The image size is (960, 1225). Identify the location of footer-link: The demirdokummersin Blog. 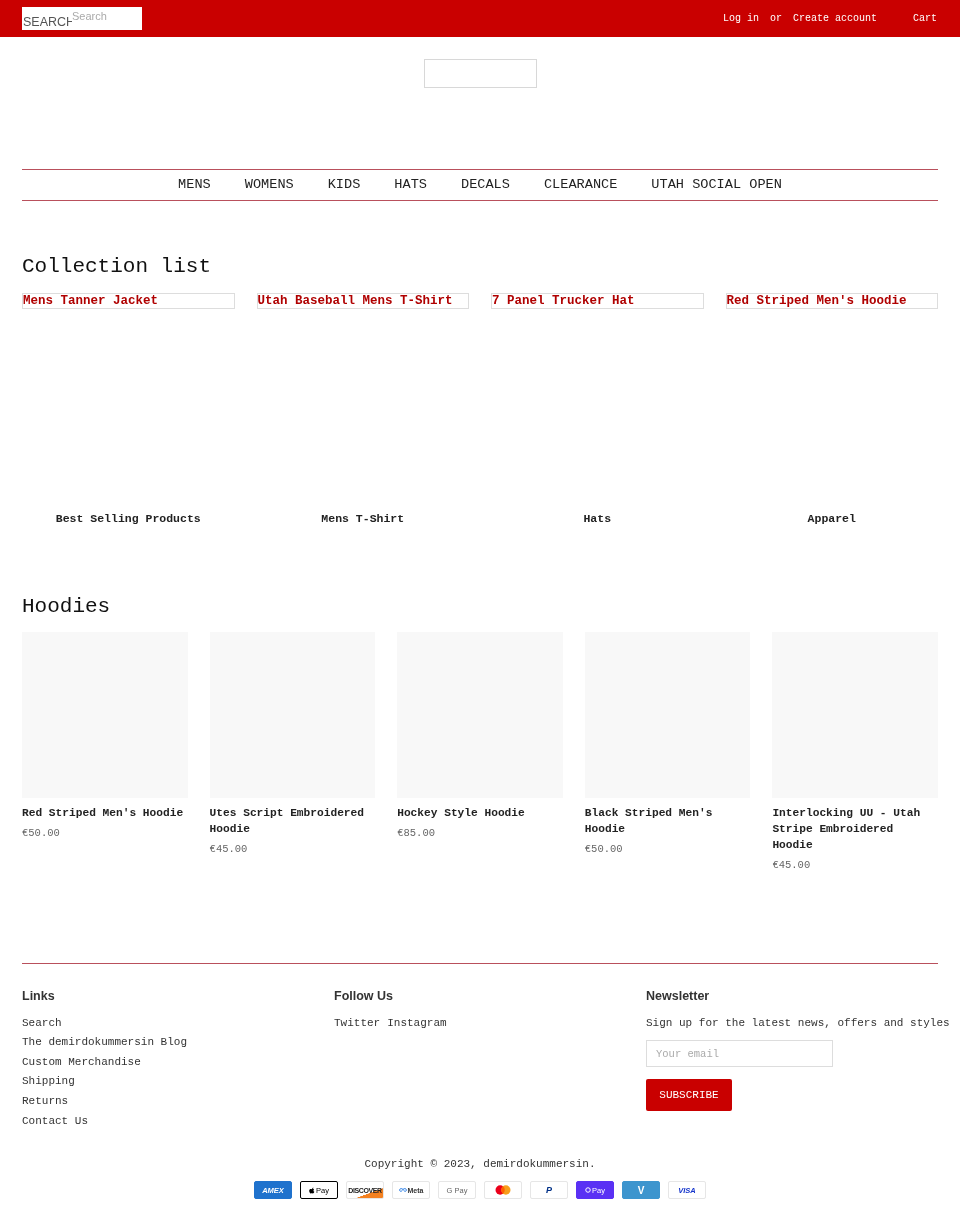
(105, 1043).